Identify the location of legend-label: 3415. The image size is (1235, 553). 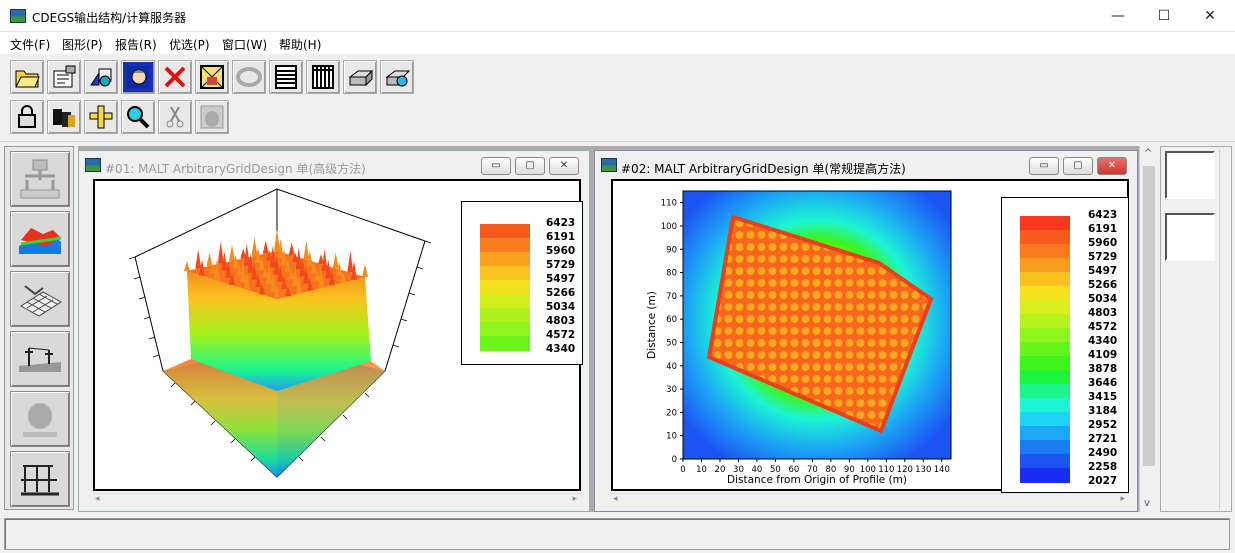
(1103, 397).